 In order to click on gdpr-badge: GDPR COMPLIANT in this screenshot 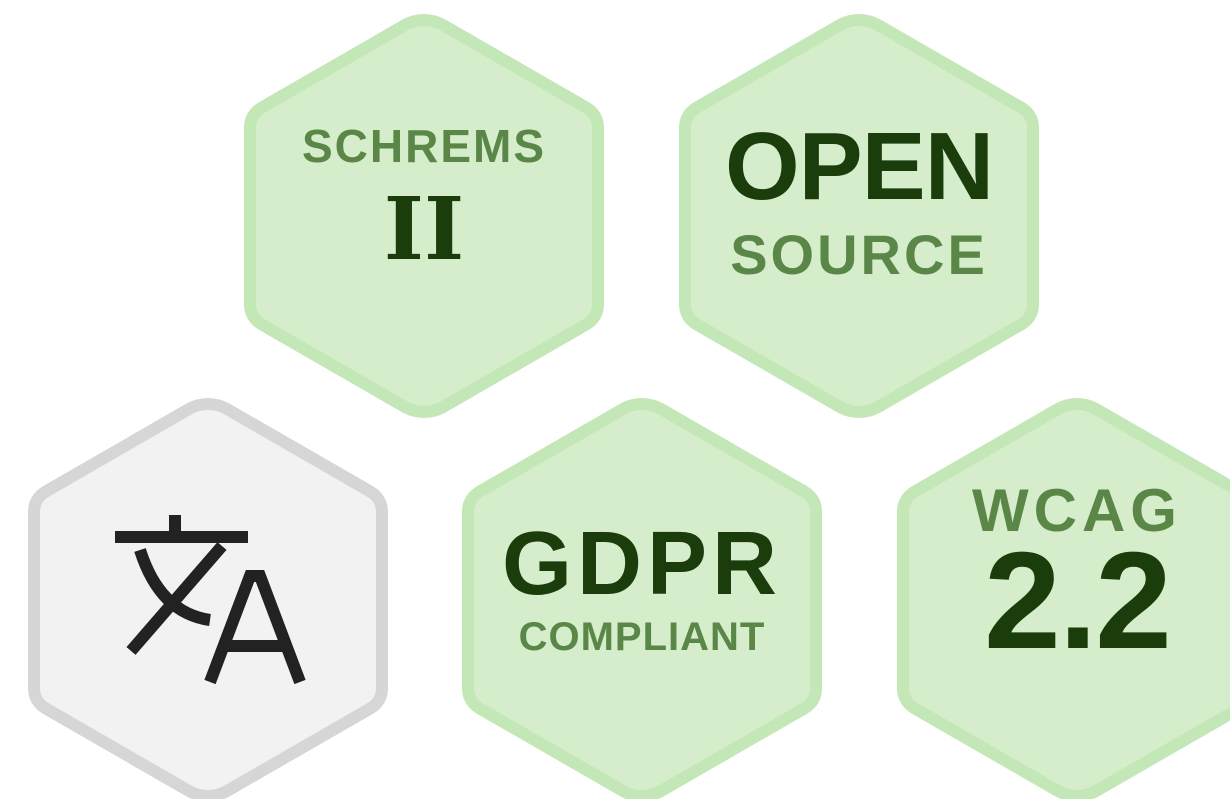, I will do `click(642, 598)`.